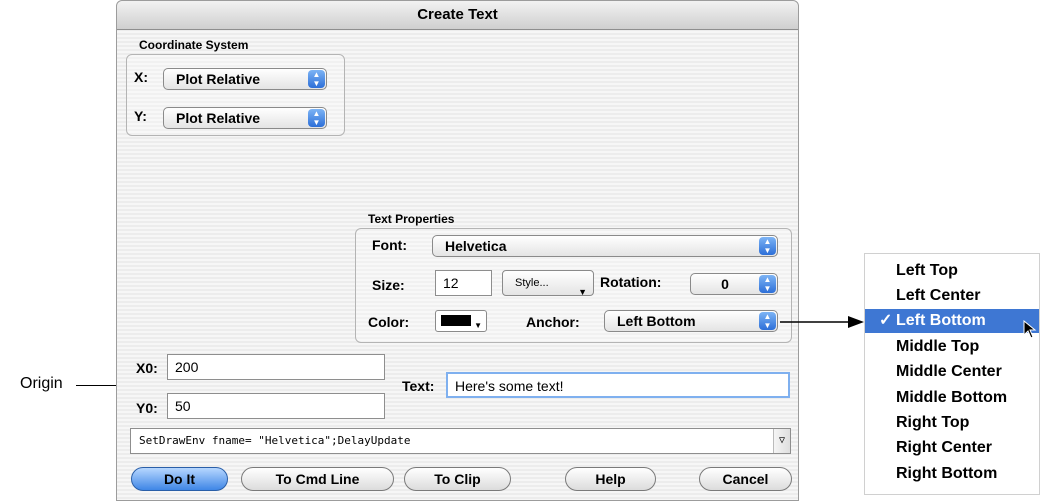 Image resolution: width=1040 pixels, height=501 pixels. Describe the element at coordinates (745, 479) in the screenshot. I see `cancel-button: Cancel` at that location.